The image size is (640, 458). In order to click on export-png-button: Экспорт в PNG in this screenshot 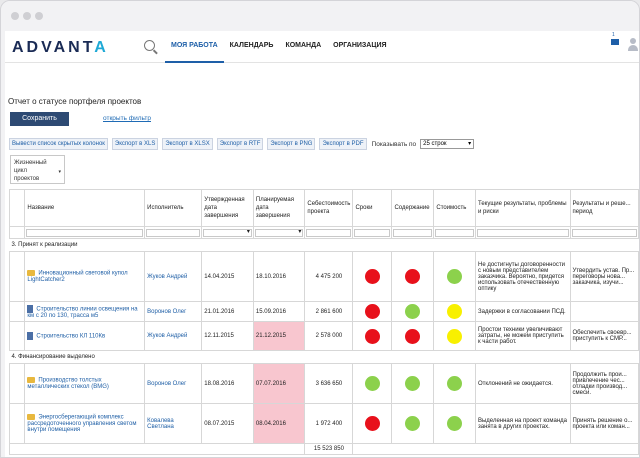, I will do `click(291, 144)`.